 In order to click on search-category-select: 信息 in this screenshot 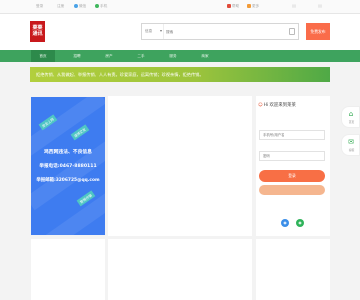, I will do `click(153, 31)`.